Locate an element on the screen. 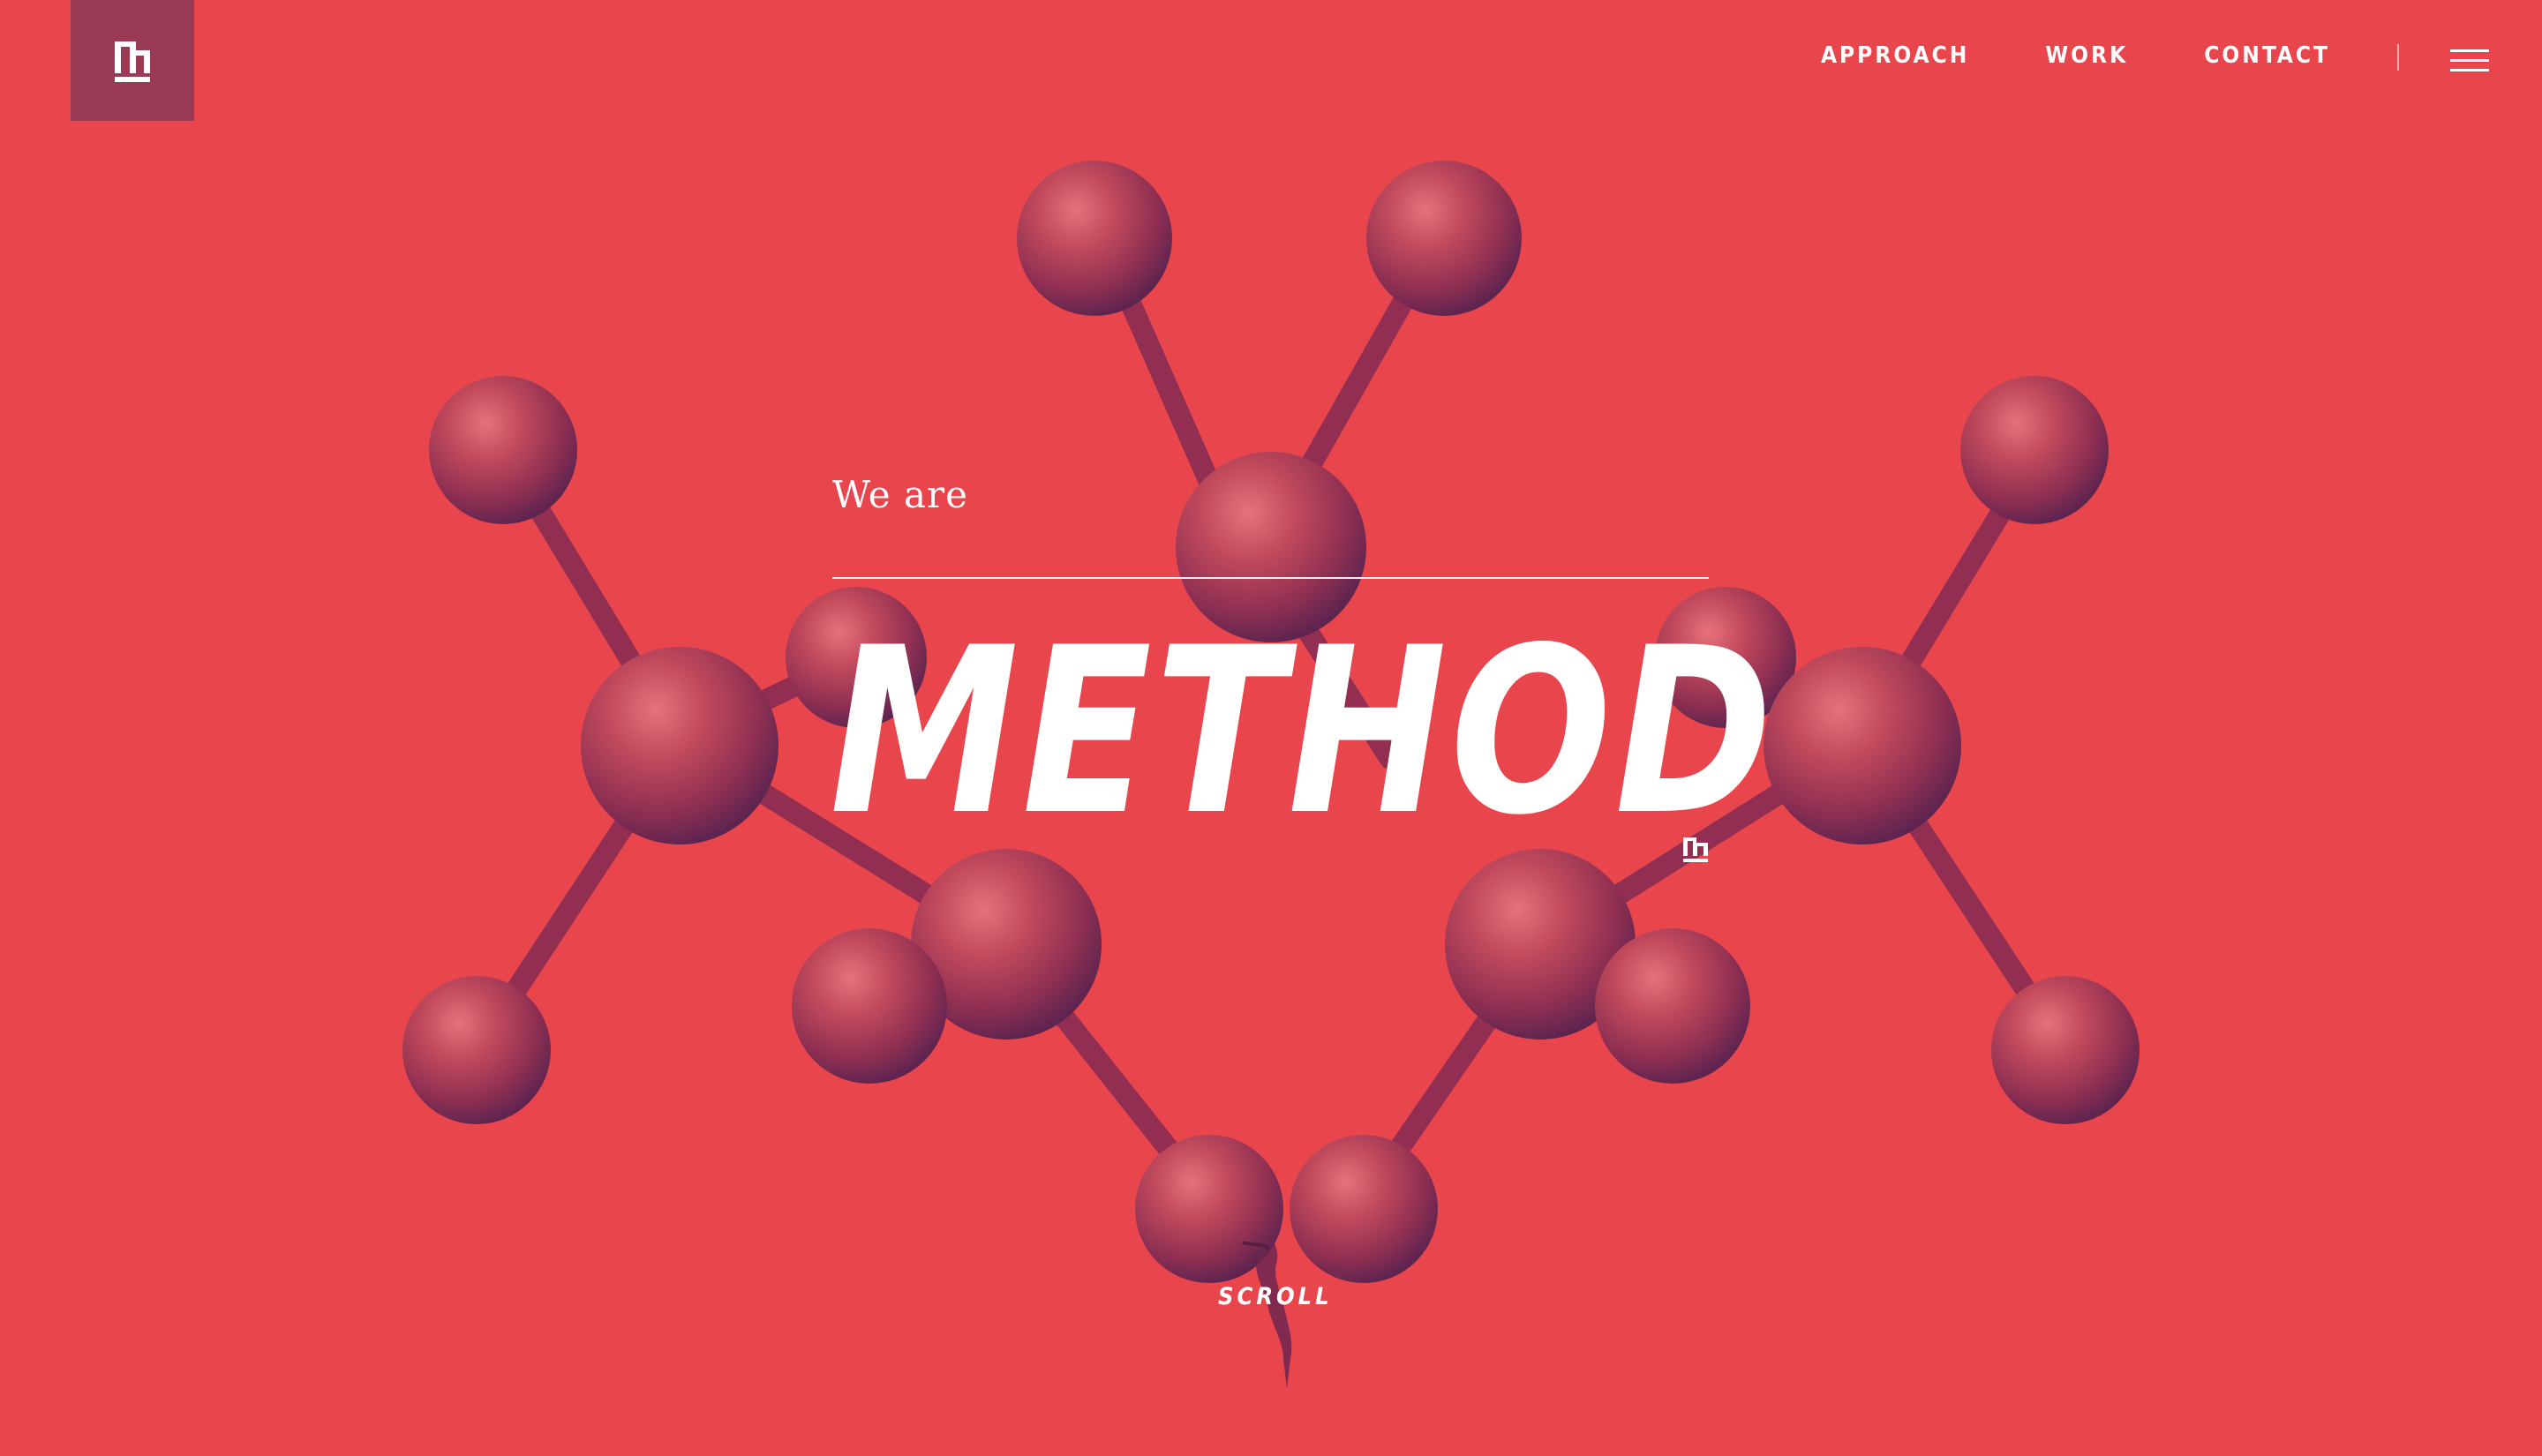  pointing-hand-icon is located at coordinates (1267, 1311).